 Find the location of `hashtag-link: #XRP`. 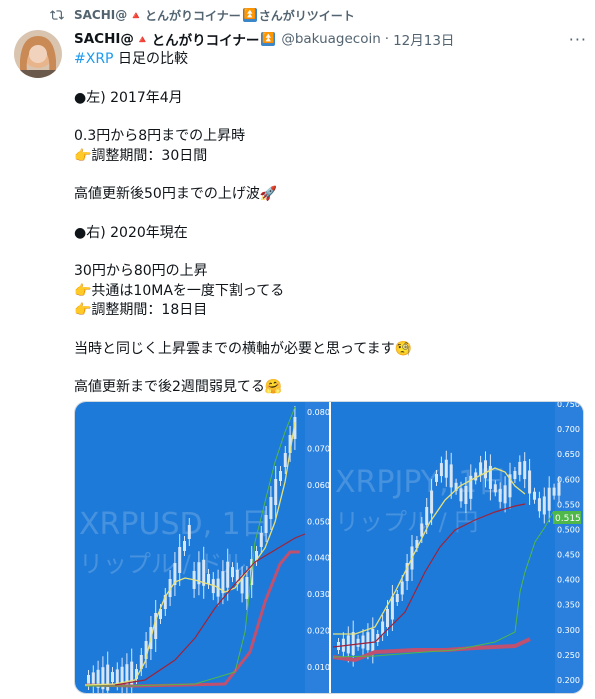

hashtag-link: #XRP is located at coordinates (94, 59).